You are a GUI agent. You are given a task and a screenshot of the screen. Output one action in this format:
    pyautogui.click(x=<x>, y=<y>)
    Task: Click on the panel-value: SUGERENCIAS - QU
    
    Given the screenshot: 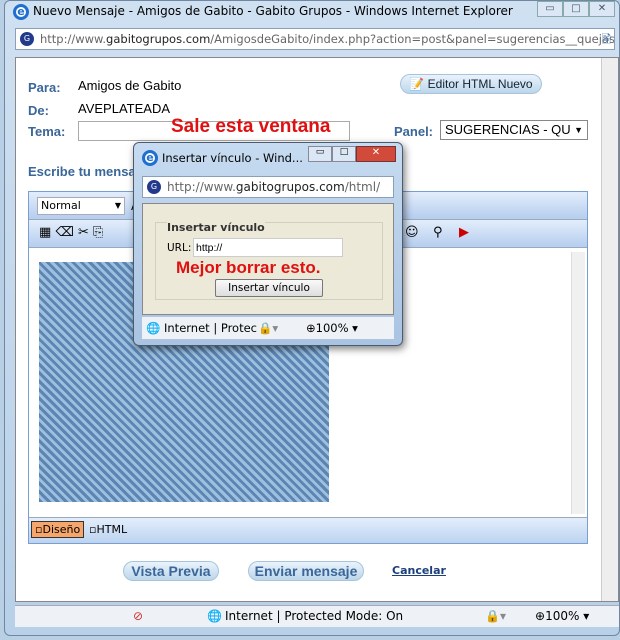 What is the action you would take?
    pyautogui.click(x=508, y=129)
    